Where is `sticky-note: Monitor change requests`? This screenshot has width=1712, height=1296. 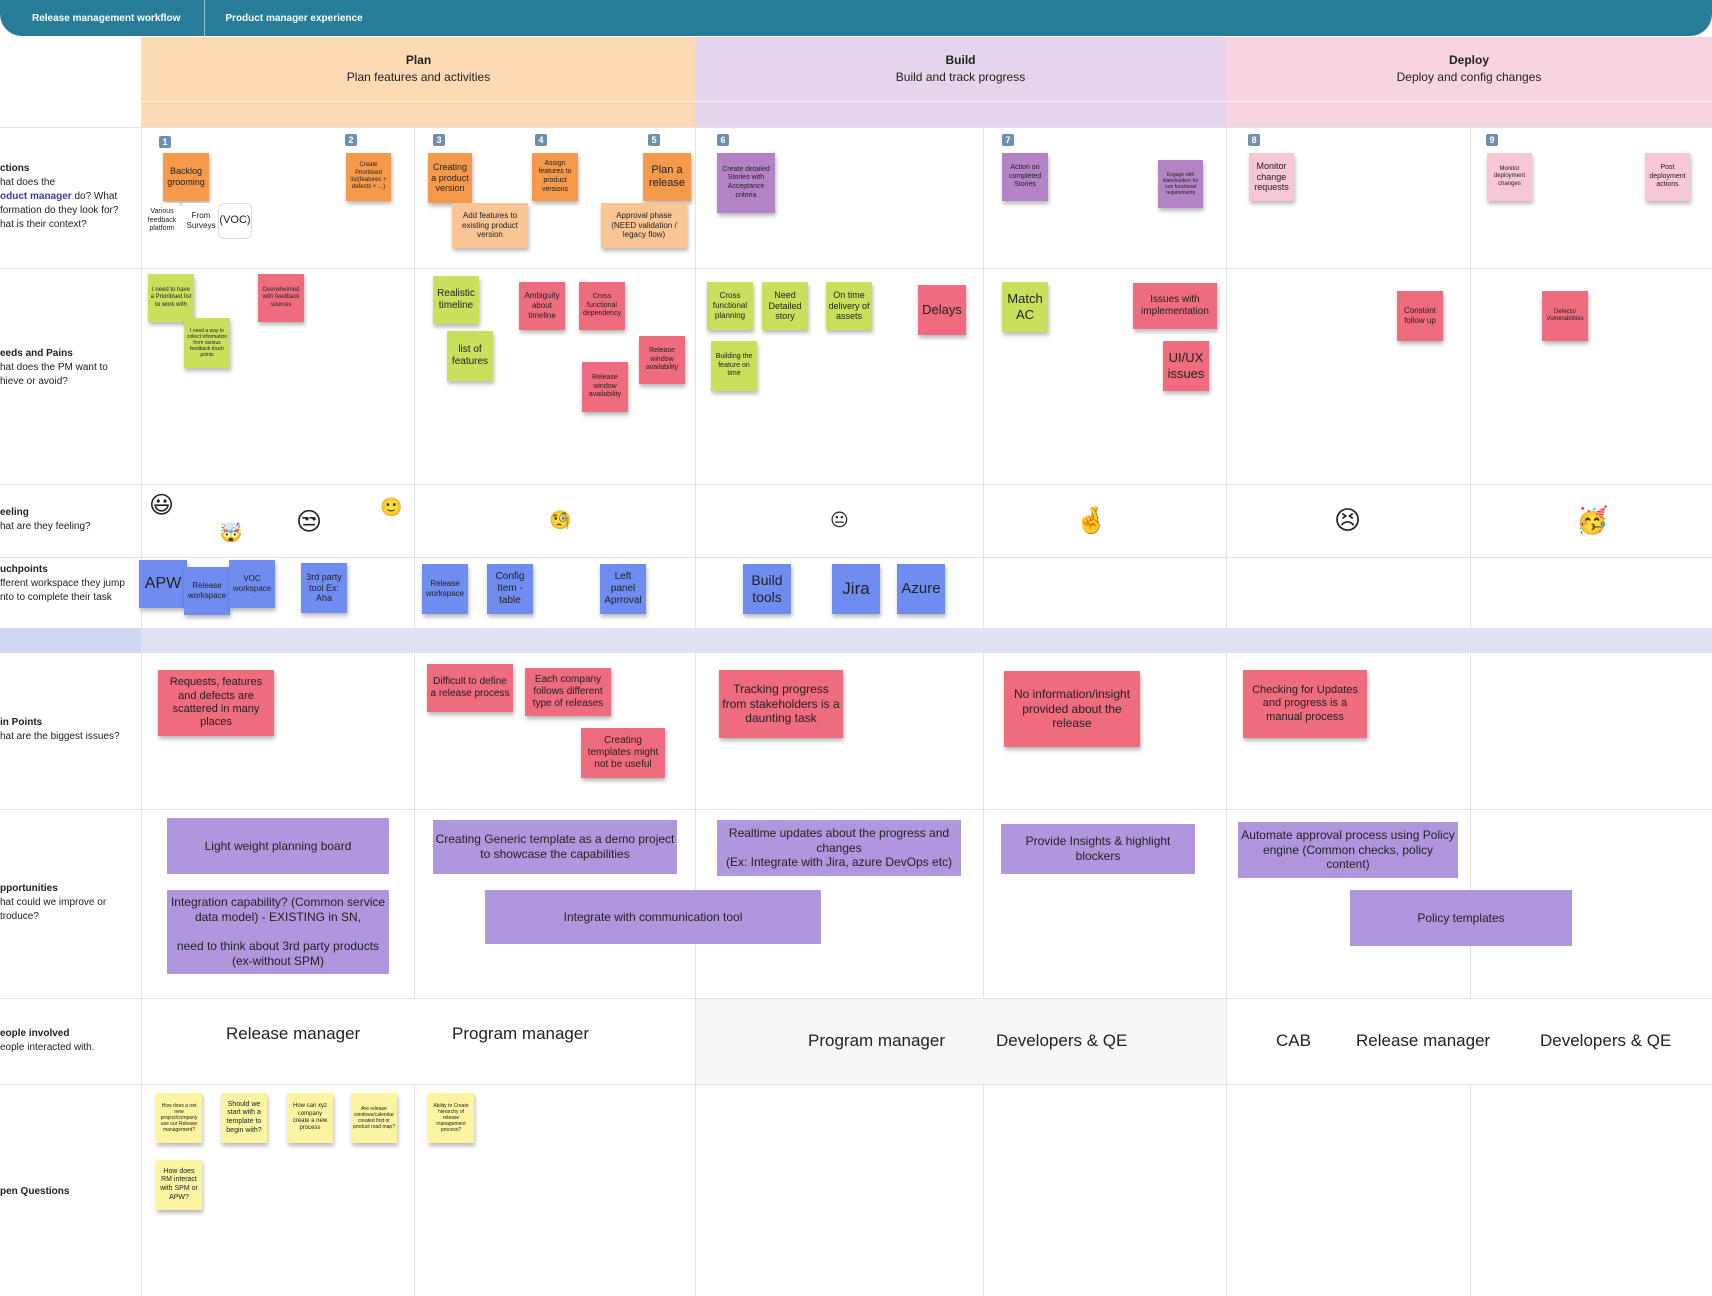 sticky-note: Monitor change requests is located at coordinates (1271, 177).